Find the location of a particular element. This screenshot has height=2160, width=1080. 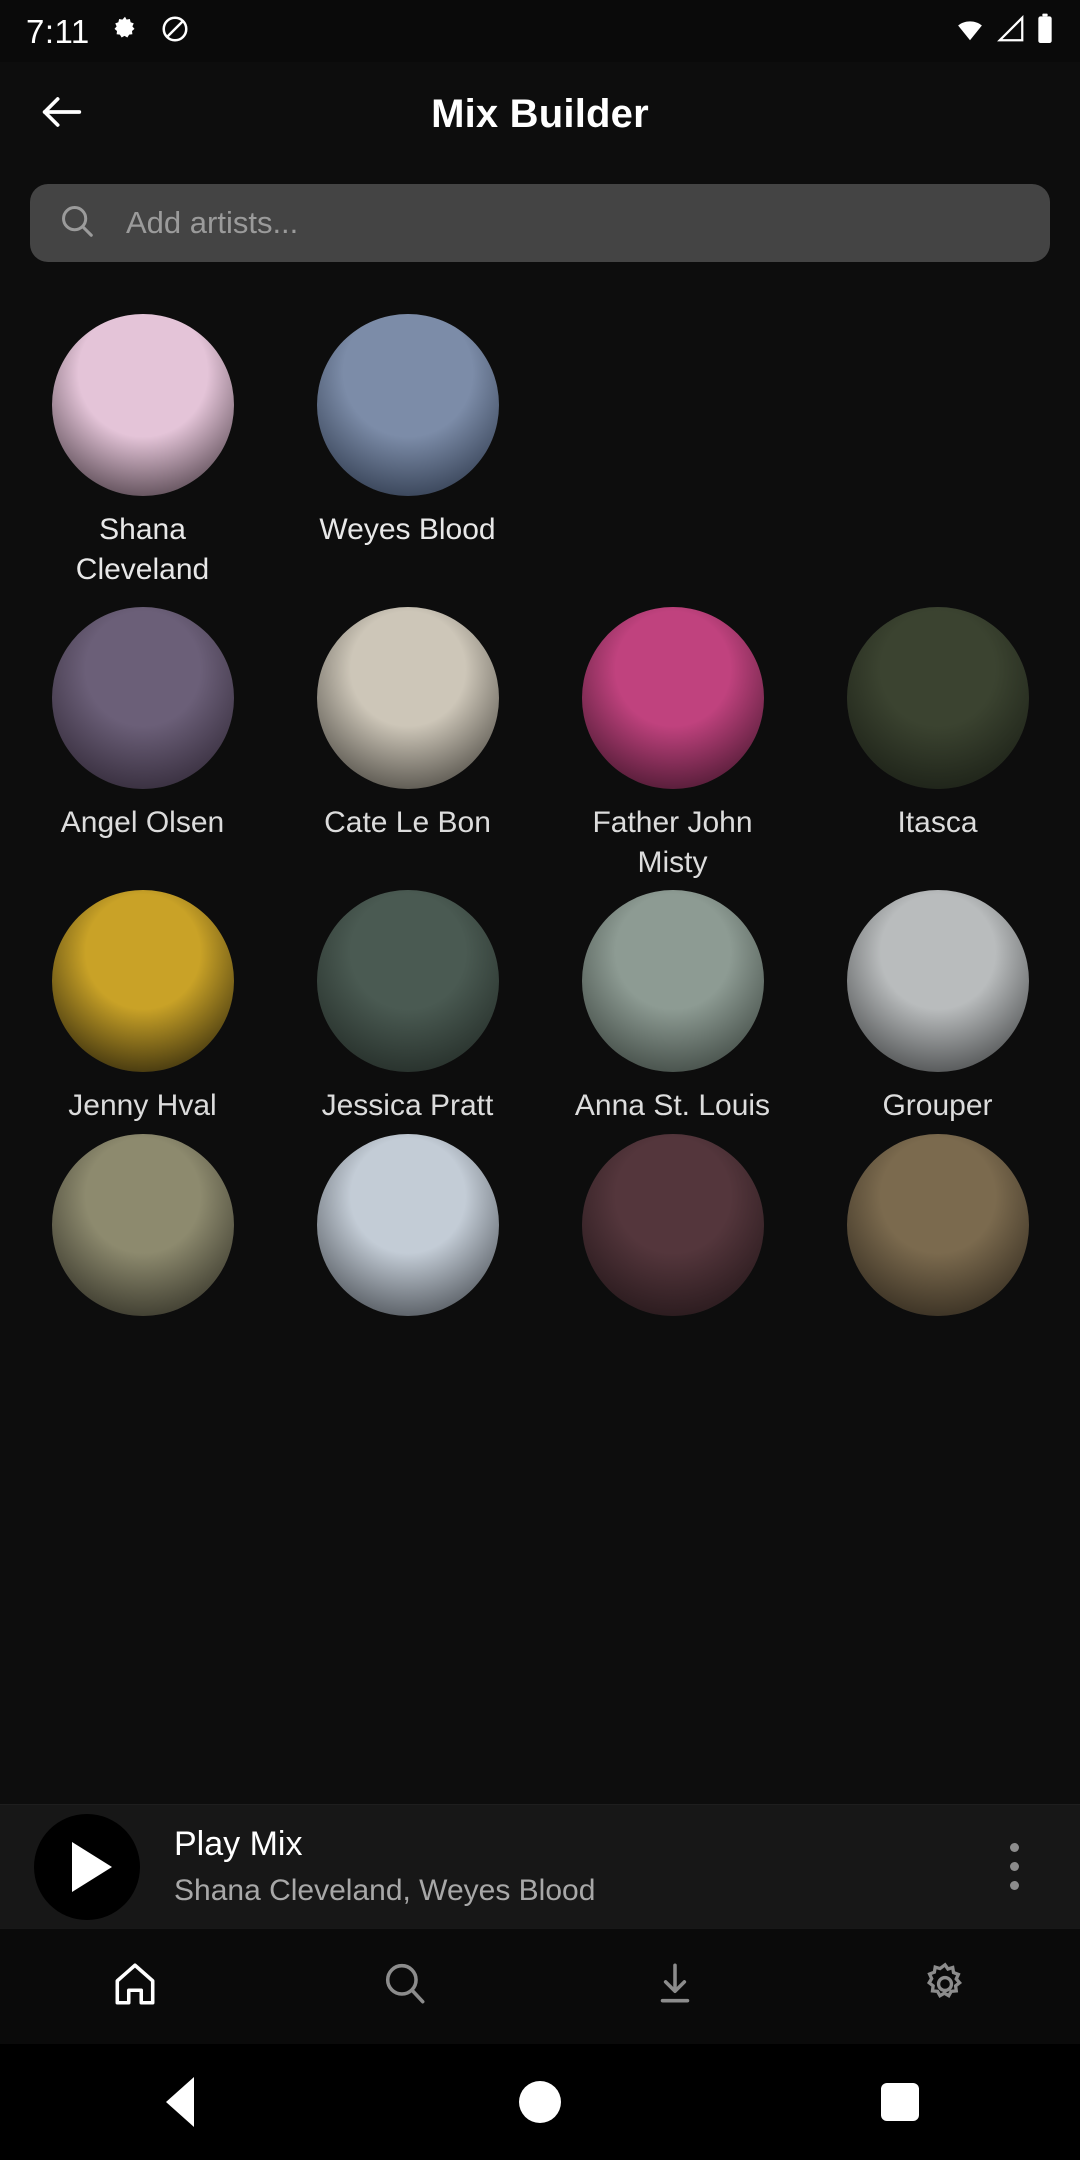

suggested-artist-item: Angel Olsen is located at coordinates (142, 740).